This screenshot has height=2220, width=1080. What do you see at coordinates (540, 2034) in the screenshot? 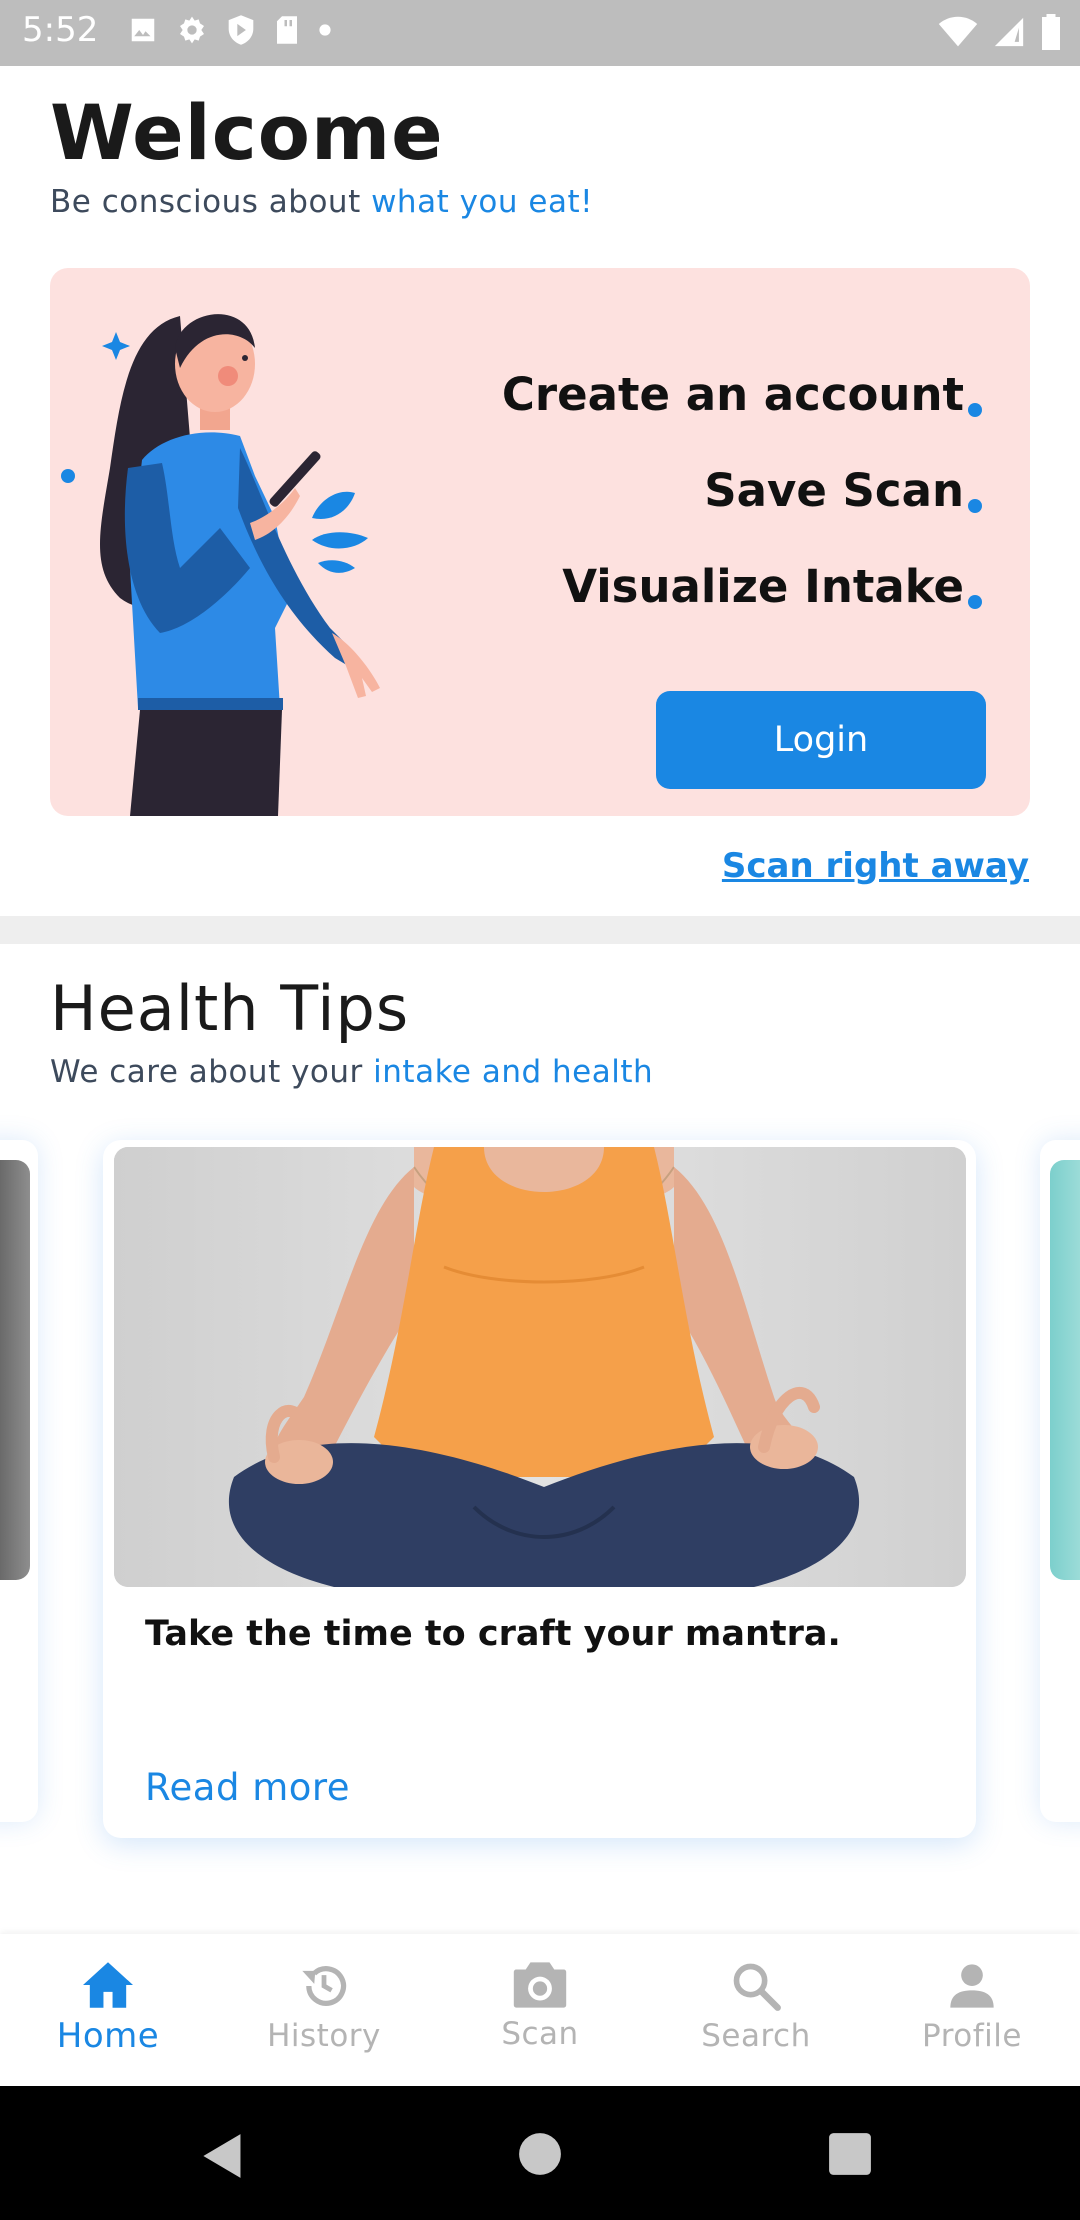
I see `nav-label: Scan` at bounding box center [540, 2034].